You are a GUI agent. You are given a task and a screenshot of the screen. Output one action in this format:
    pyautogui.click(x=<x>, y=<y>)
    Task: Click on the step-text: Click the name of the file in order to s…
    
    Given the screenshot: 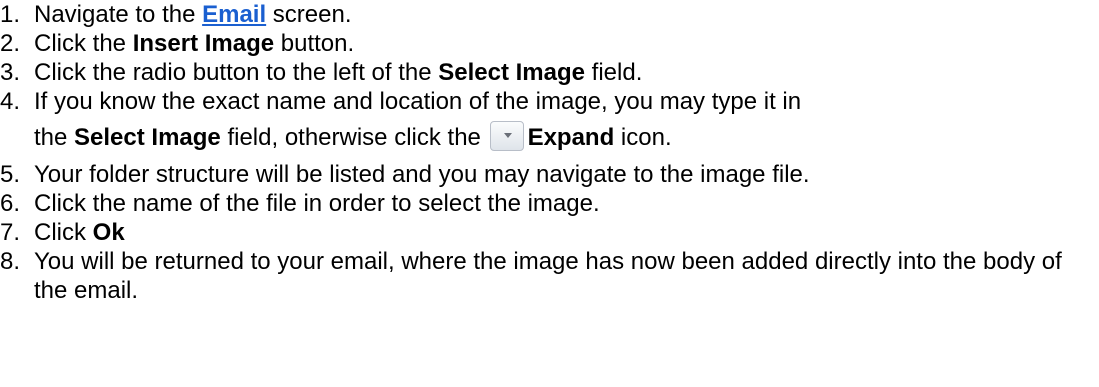 What is the action you would take?
    pyautogui.click(x=317, y=203)
    